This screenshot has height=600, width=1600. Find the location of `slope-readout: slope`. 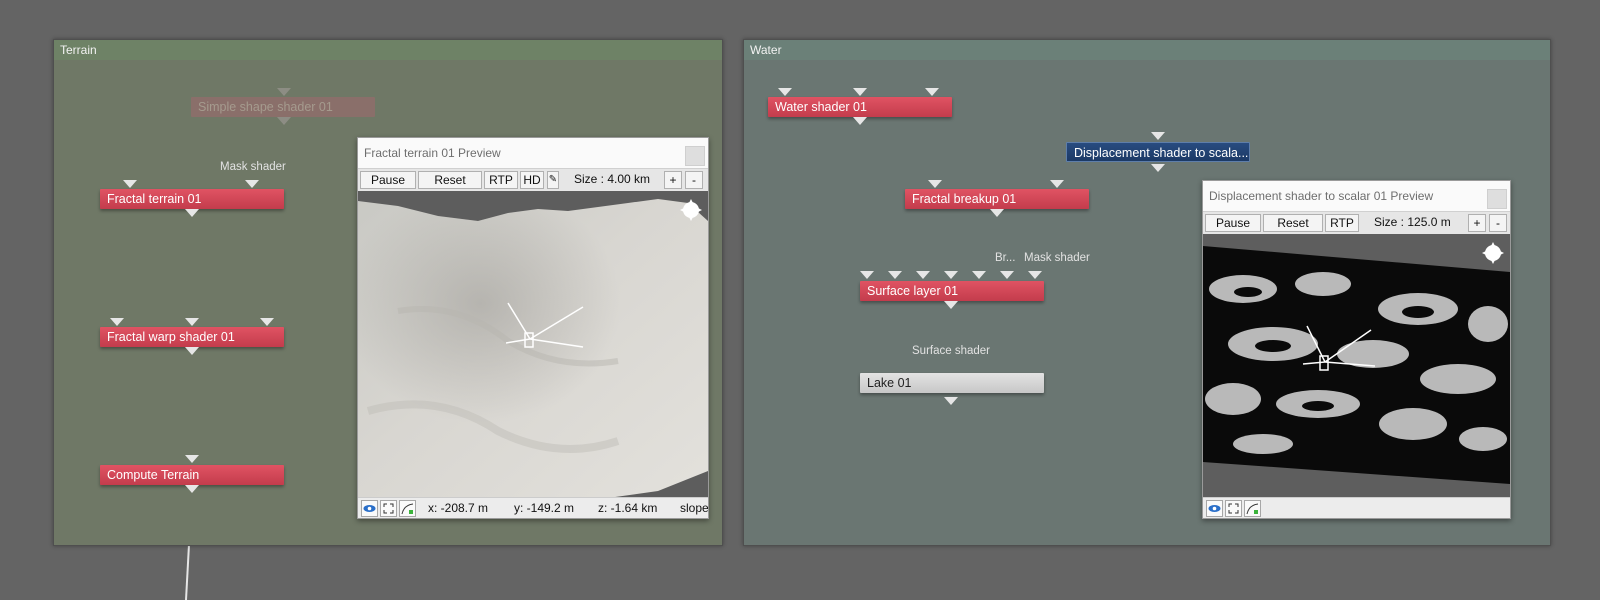

slope-readout: slope is located at coordinates (694, 508).